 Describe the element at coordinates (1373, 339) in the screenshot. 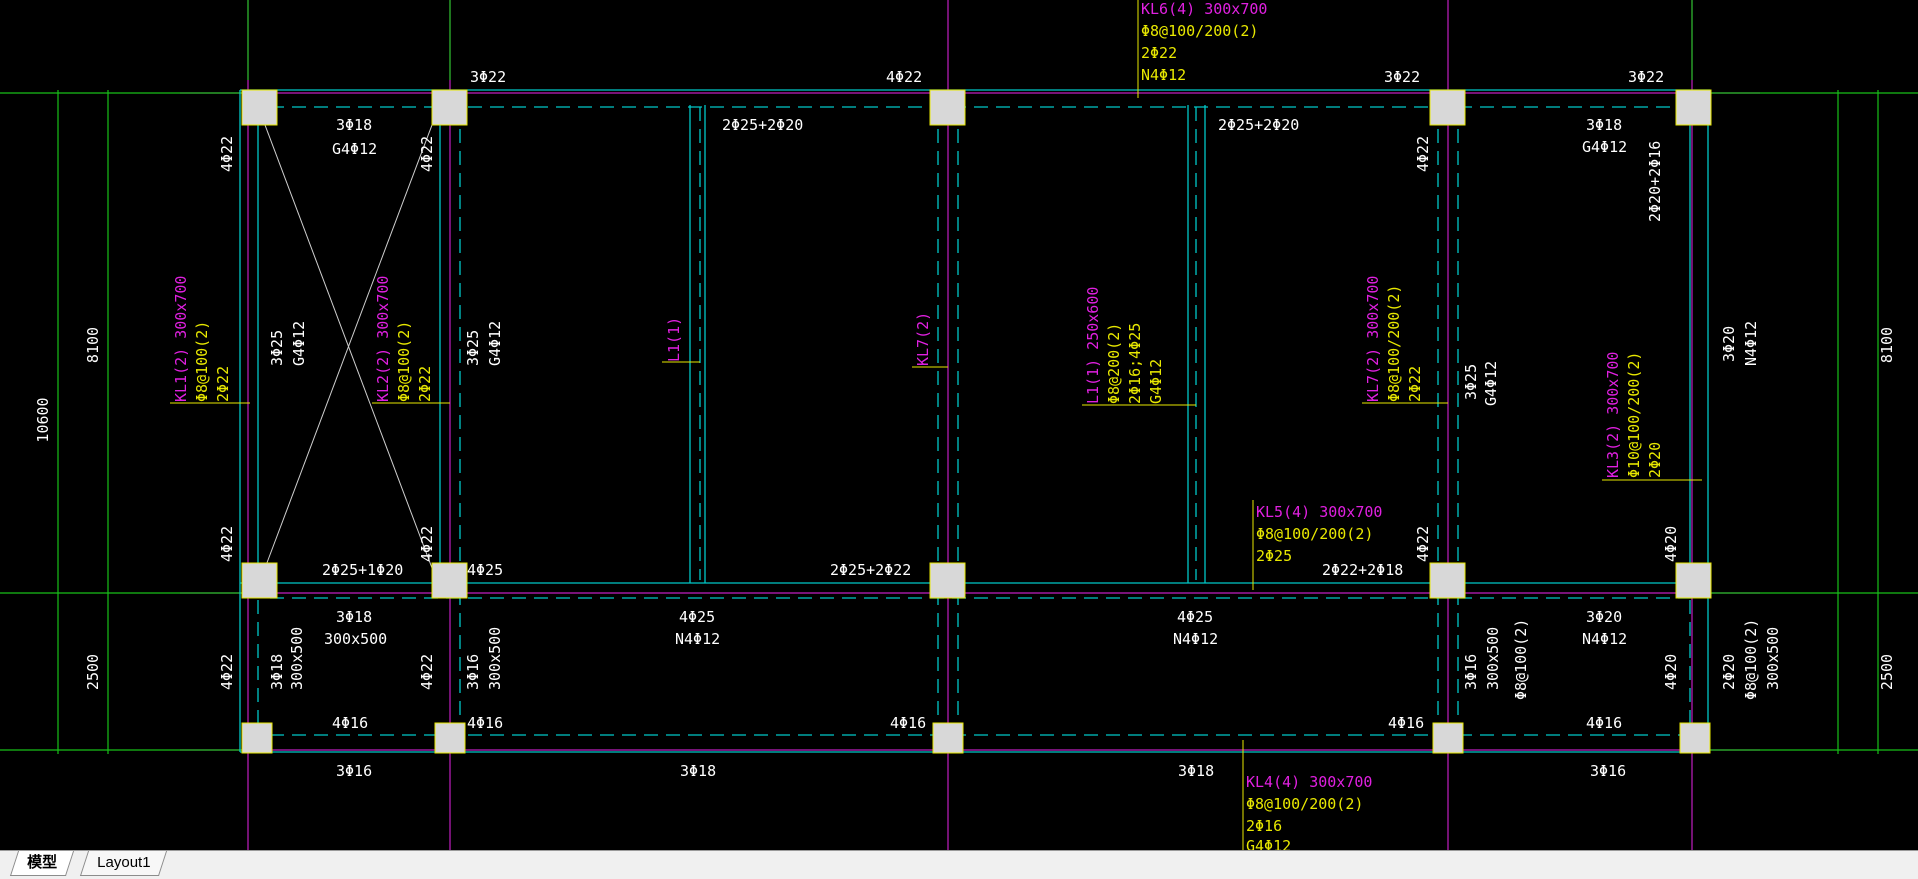

I see `kl7-name: KL7(2) 300x700` at that location.